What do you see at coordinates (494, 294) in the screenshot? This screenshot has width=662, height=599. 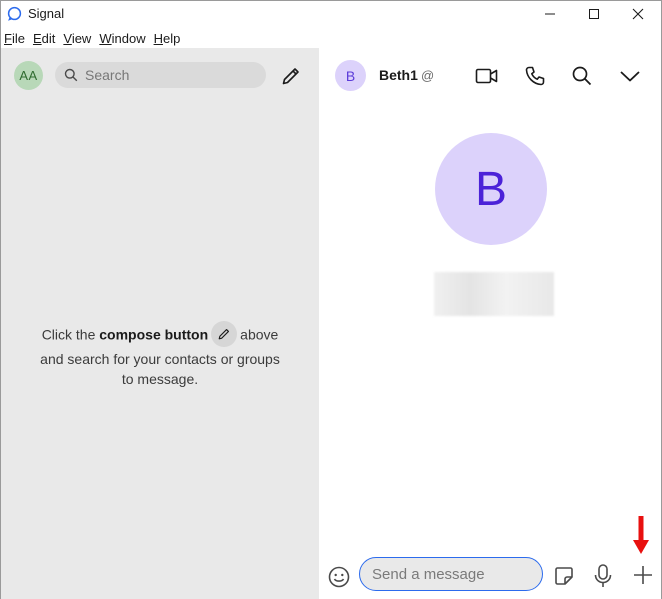 I see `blurred-contact-info` at bounding box center [494, 294].